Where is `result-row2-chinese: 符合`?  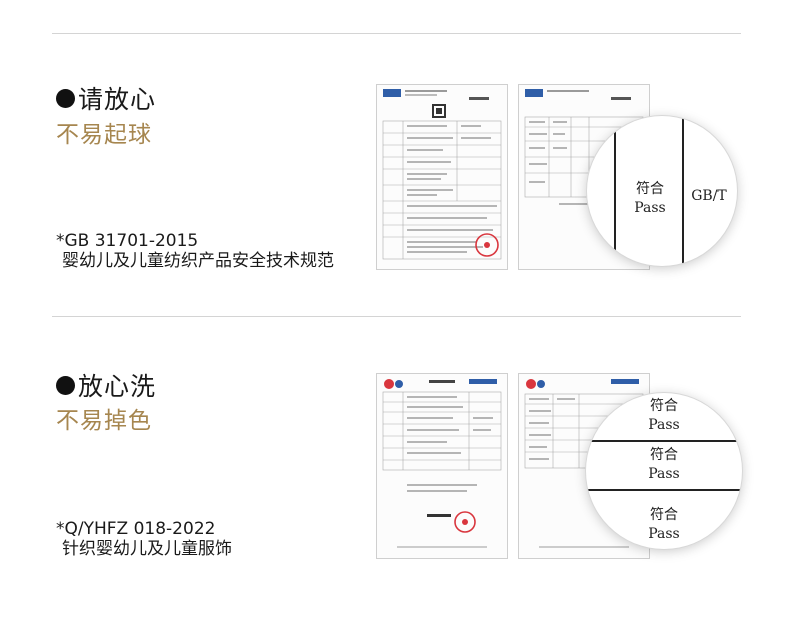 result-row2-chinese: 符合 is located at coordinates (664, 455).